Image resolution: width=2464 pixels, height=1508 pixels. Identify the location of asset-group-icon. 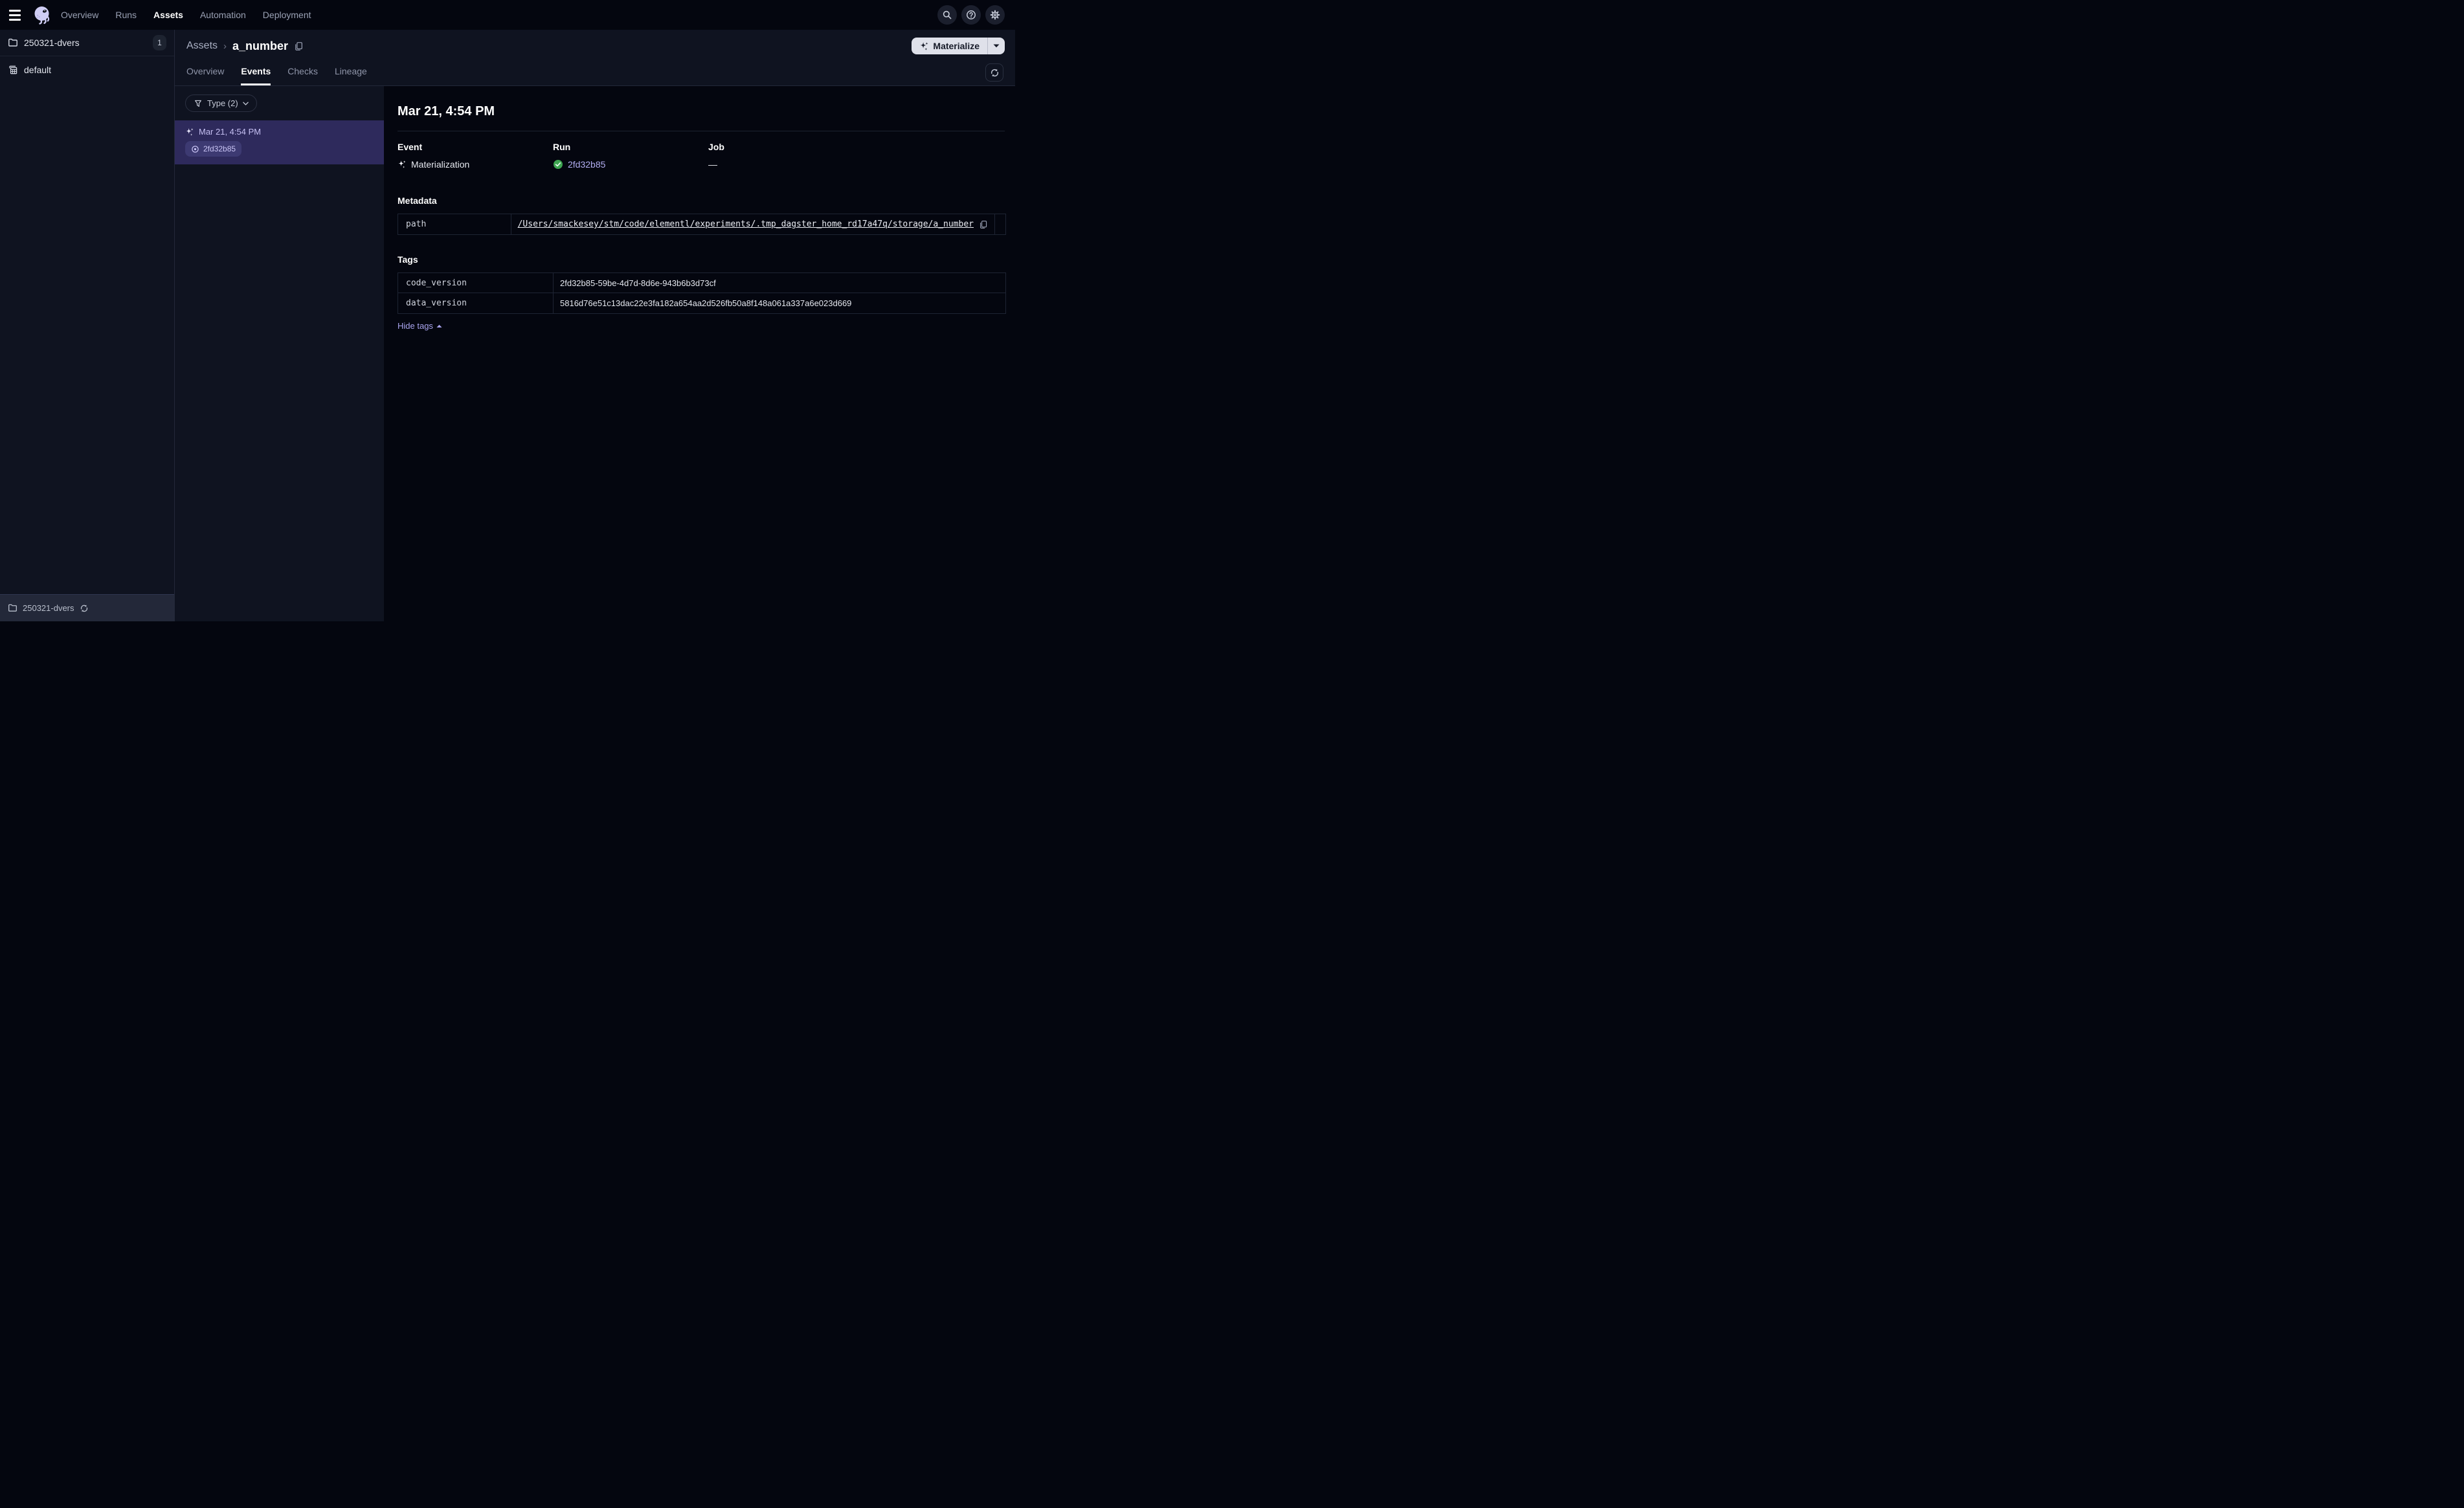
(13, 70).